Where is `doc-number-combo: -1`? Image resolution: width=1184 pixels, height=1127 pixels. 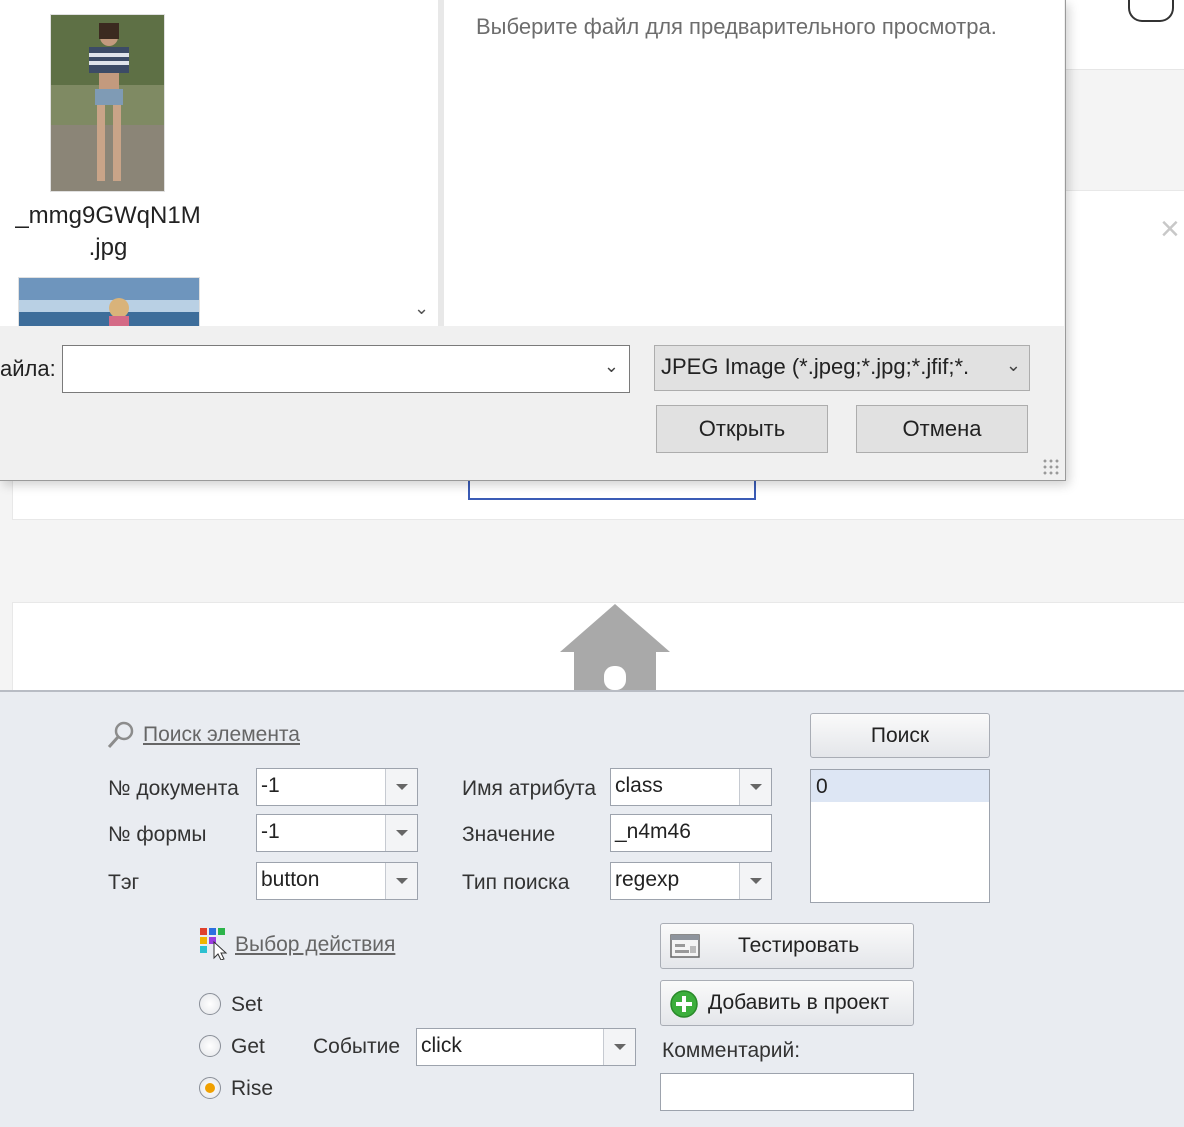
doc-number-combo: -1 is located at coordinates (337, 787).